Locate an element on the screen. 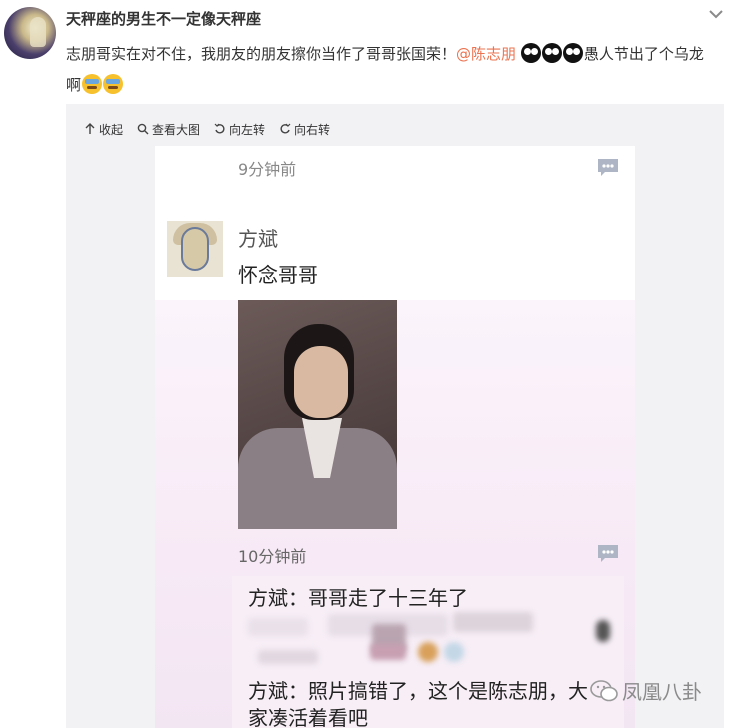  watermark: 凤凰八卦 is located at coordinates (646, 690).